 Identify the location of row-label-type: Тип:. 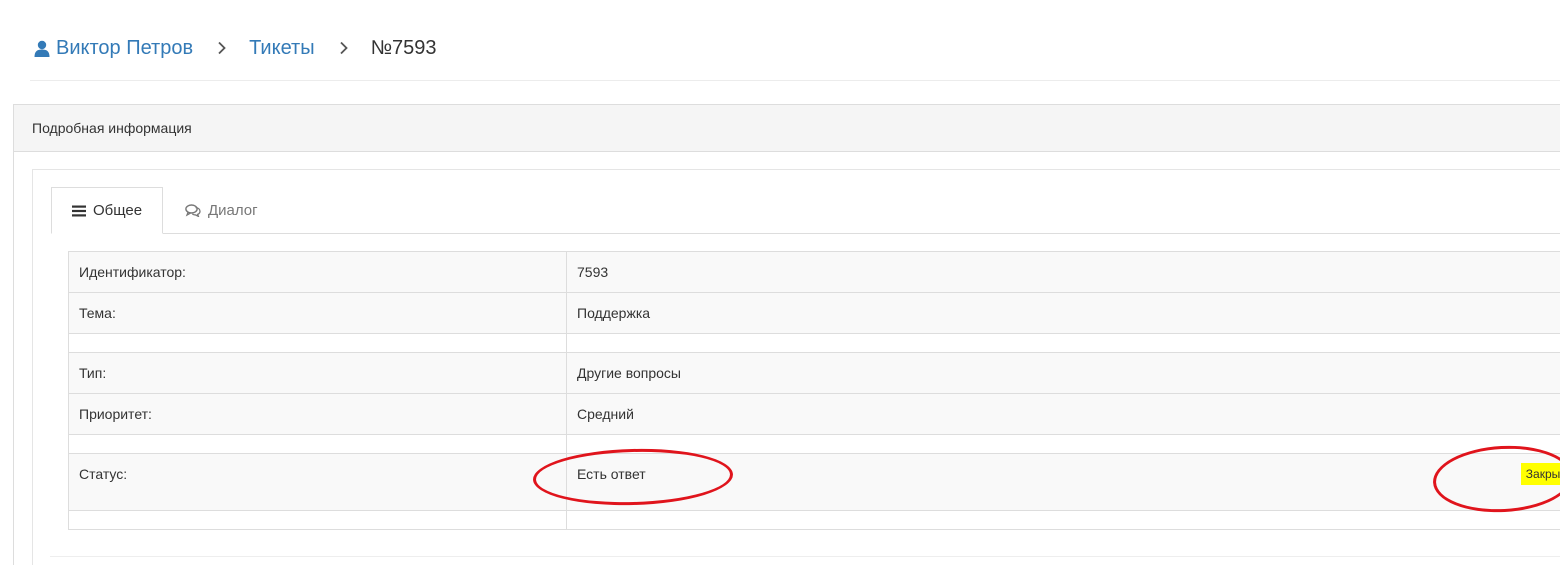
(317, 373).